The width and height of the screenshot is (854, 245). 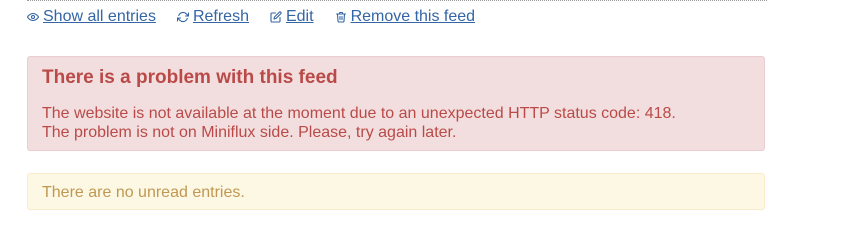 I want to click on edit-link: Edit, so click(x=292, y=17).